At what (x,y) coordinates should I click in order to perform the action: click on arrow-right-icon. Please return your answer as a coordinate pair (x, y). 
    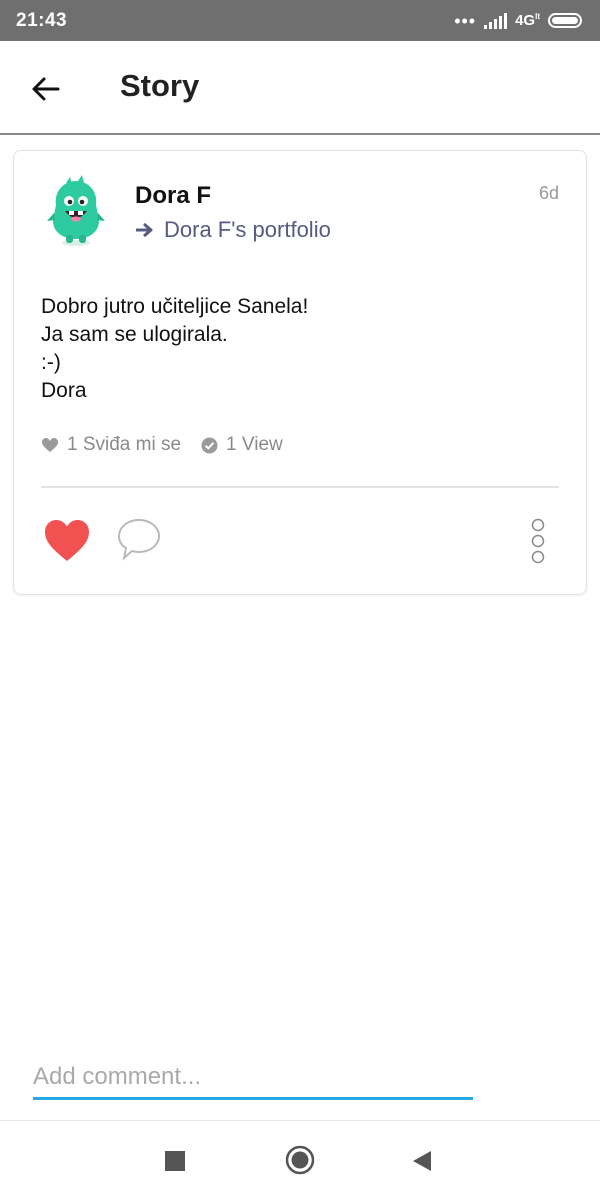
    Looking at the image, I should click on (144, 230).